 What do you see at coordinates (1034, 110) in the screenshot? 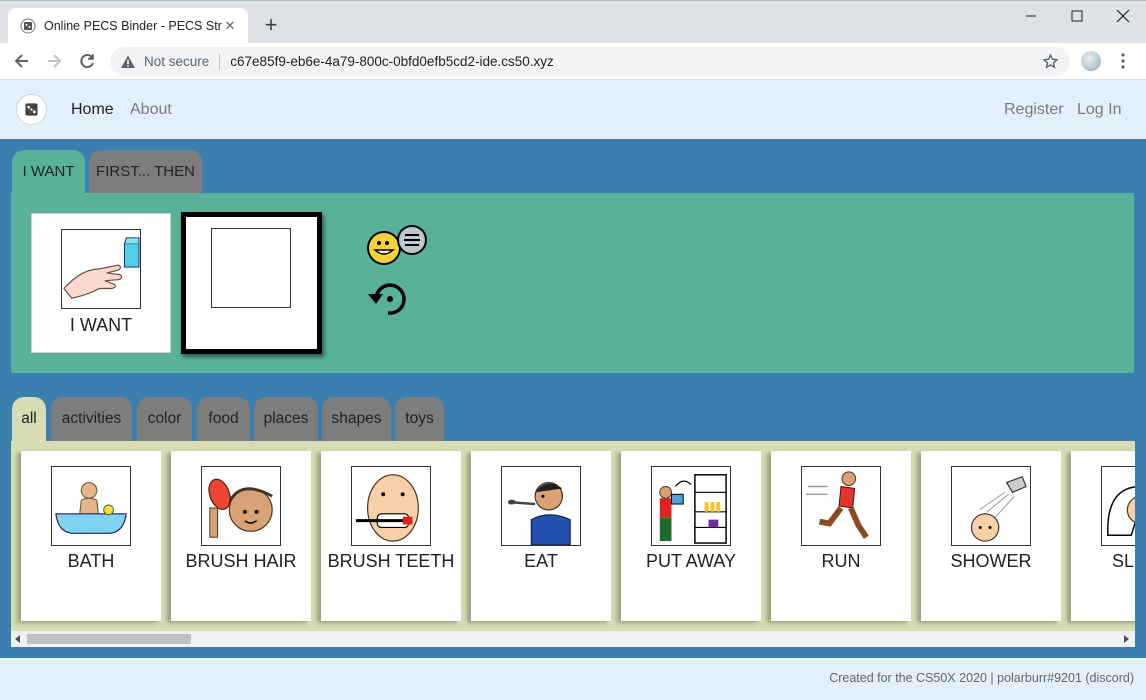
I see `nav-register-link: Register` at bounding box center [1034, 110].